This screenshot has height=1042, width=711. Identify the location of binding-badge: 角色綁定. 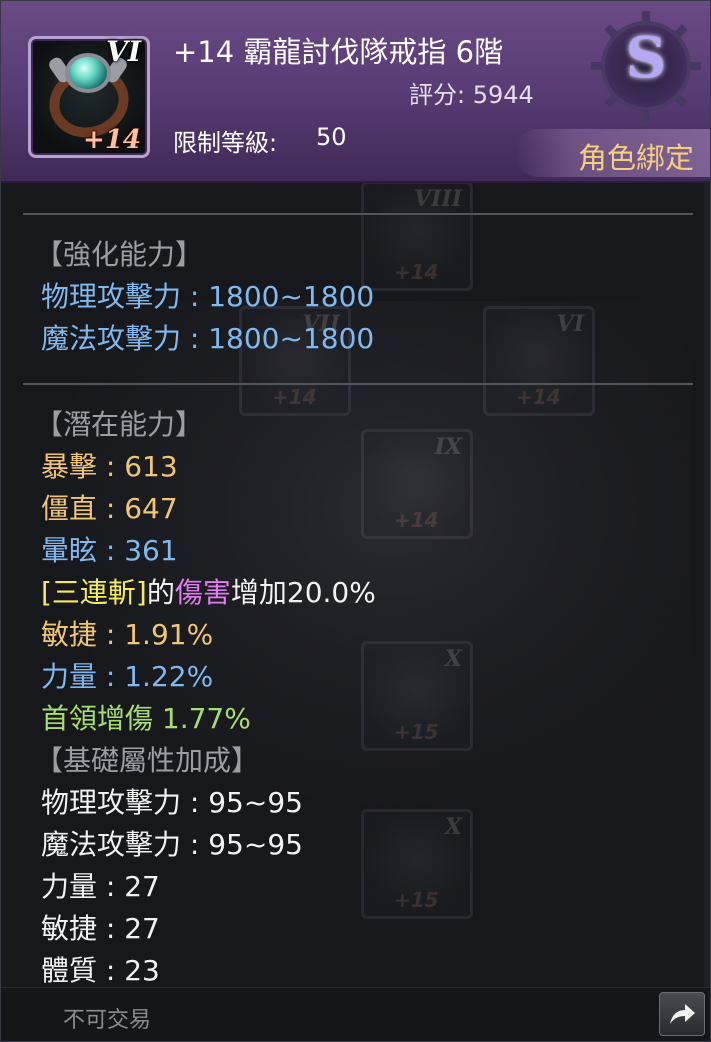
(612, 153).